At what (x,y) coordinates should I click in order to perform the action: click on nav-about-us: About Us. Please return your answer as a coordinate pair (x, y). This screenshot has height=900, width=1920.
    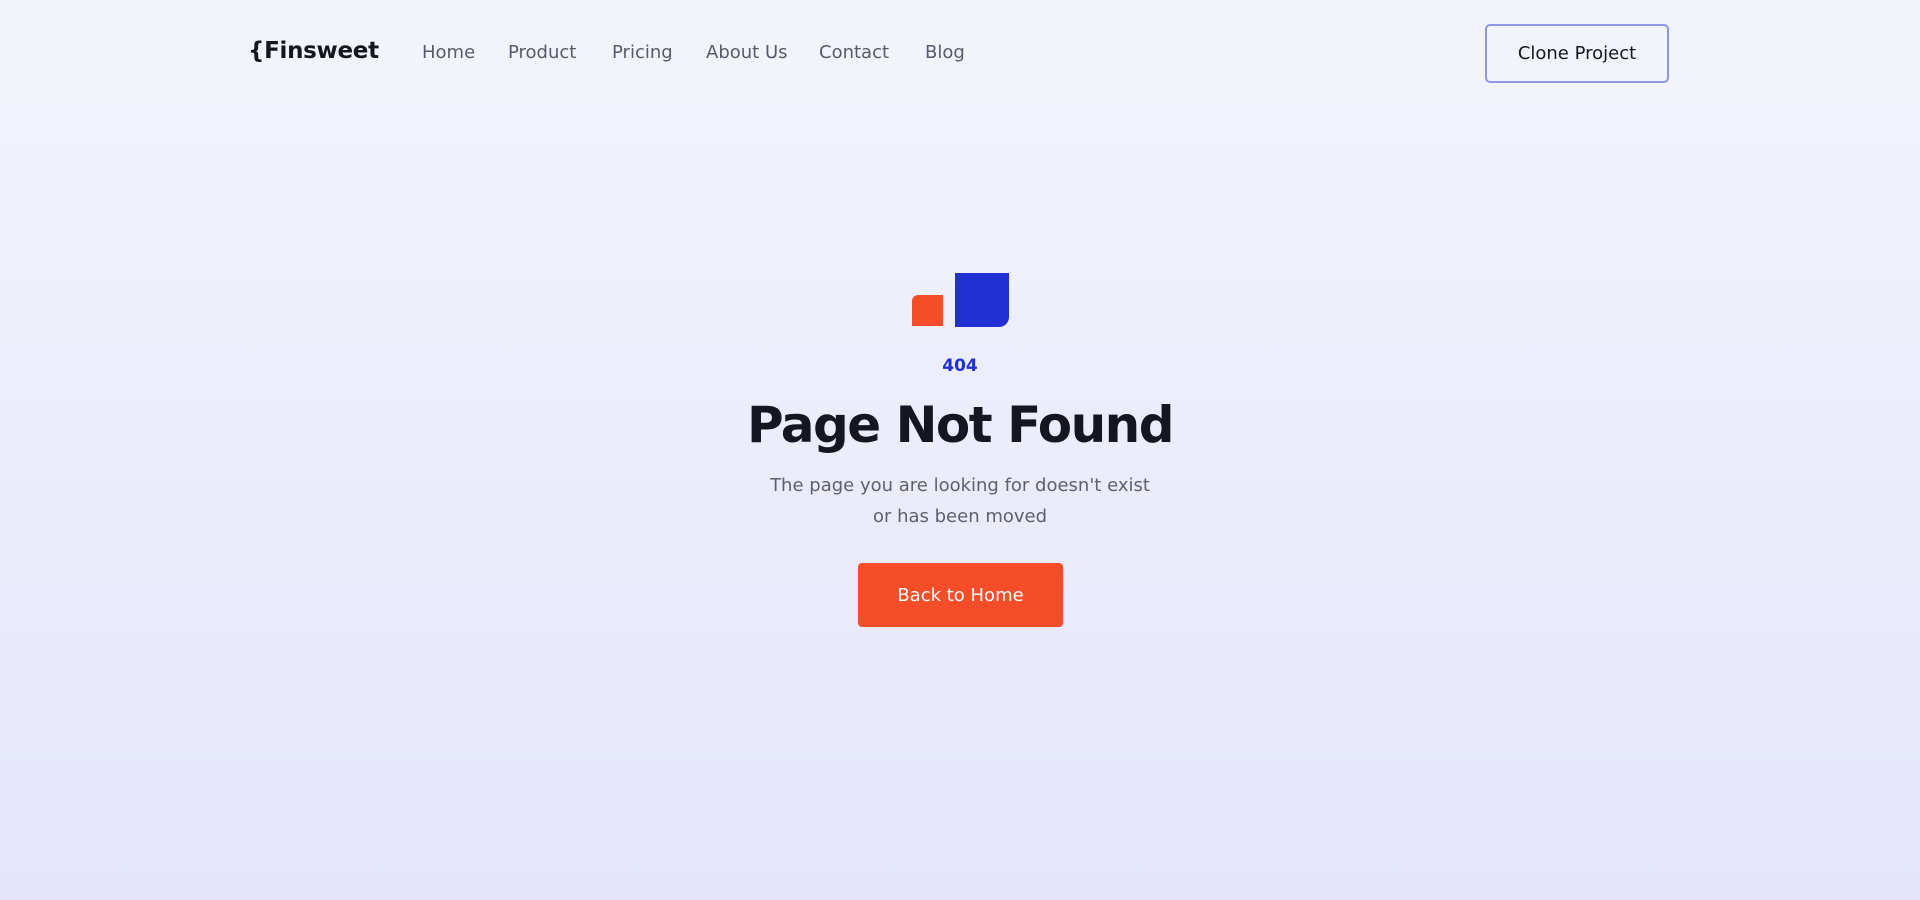
    Looking at the image, I should click on (762, 52).